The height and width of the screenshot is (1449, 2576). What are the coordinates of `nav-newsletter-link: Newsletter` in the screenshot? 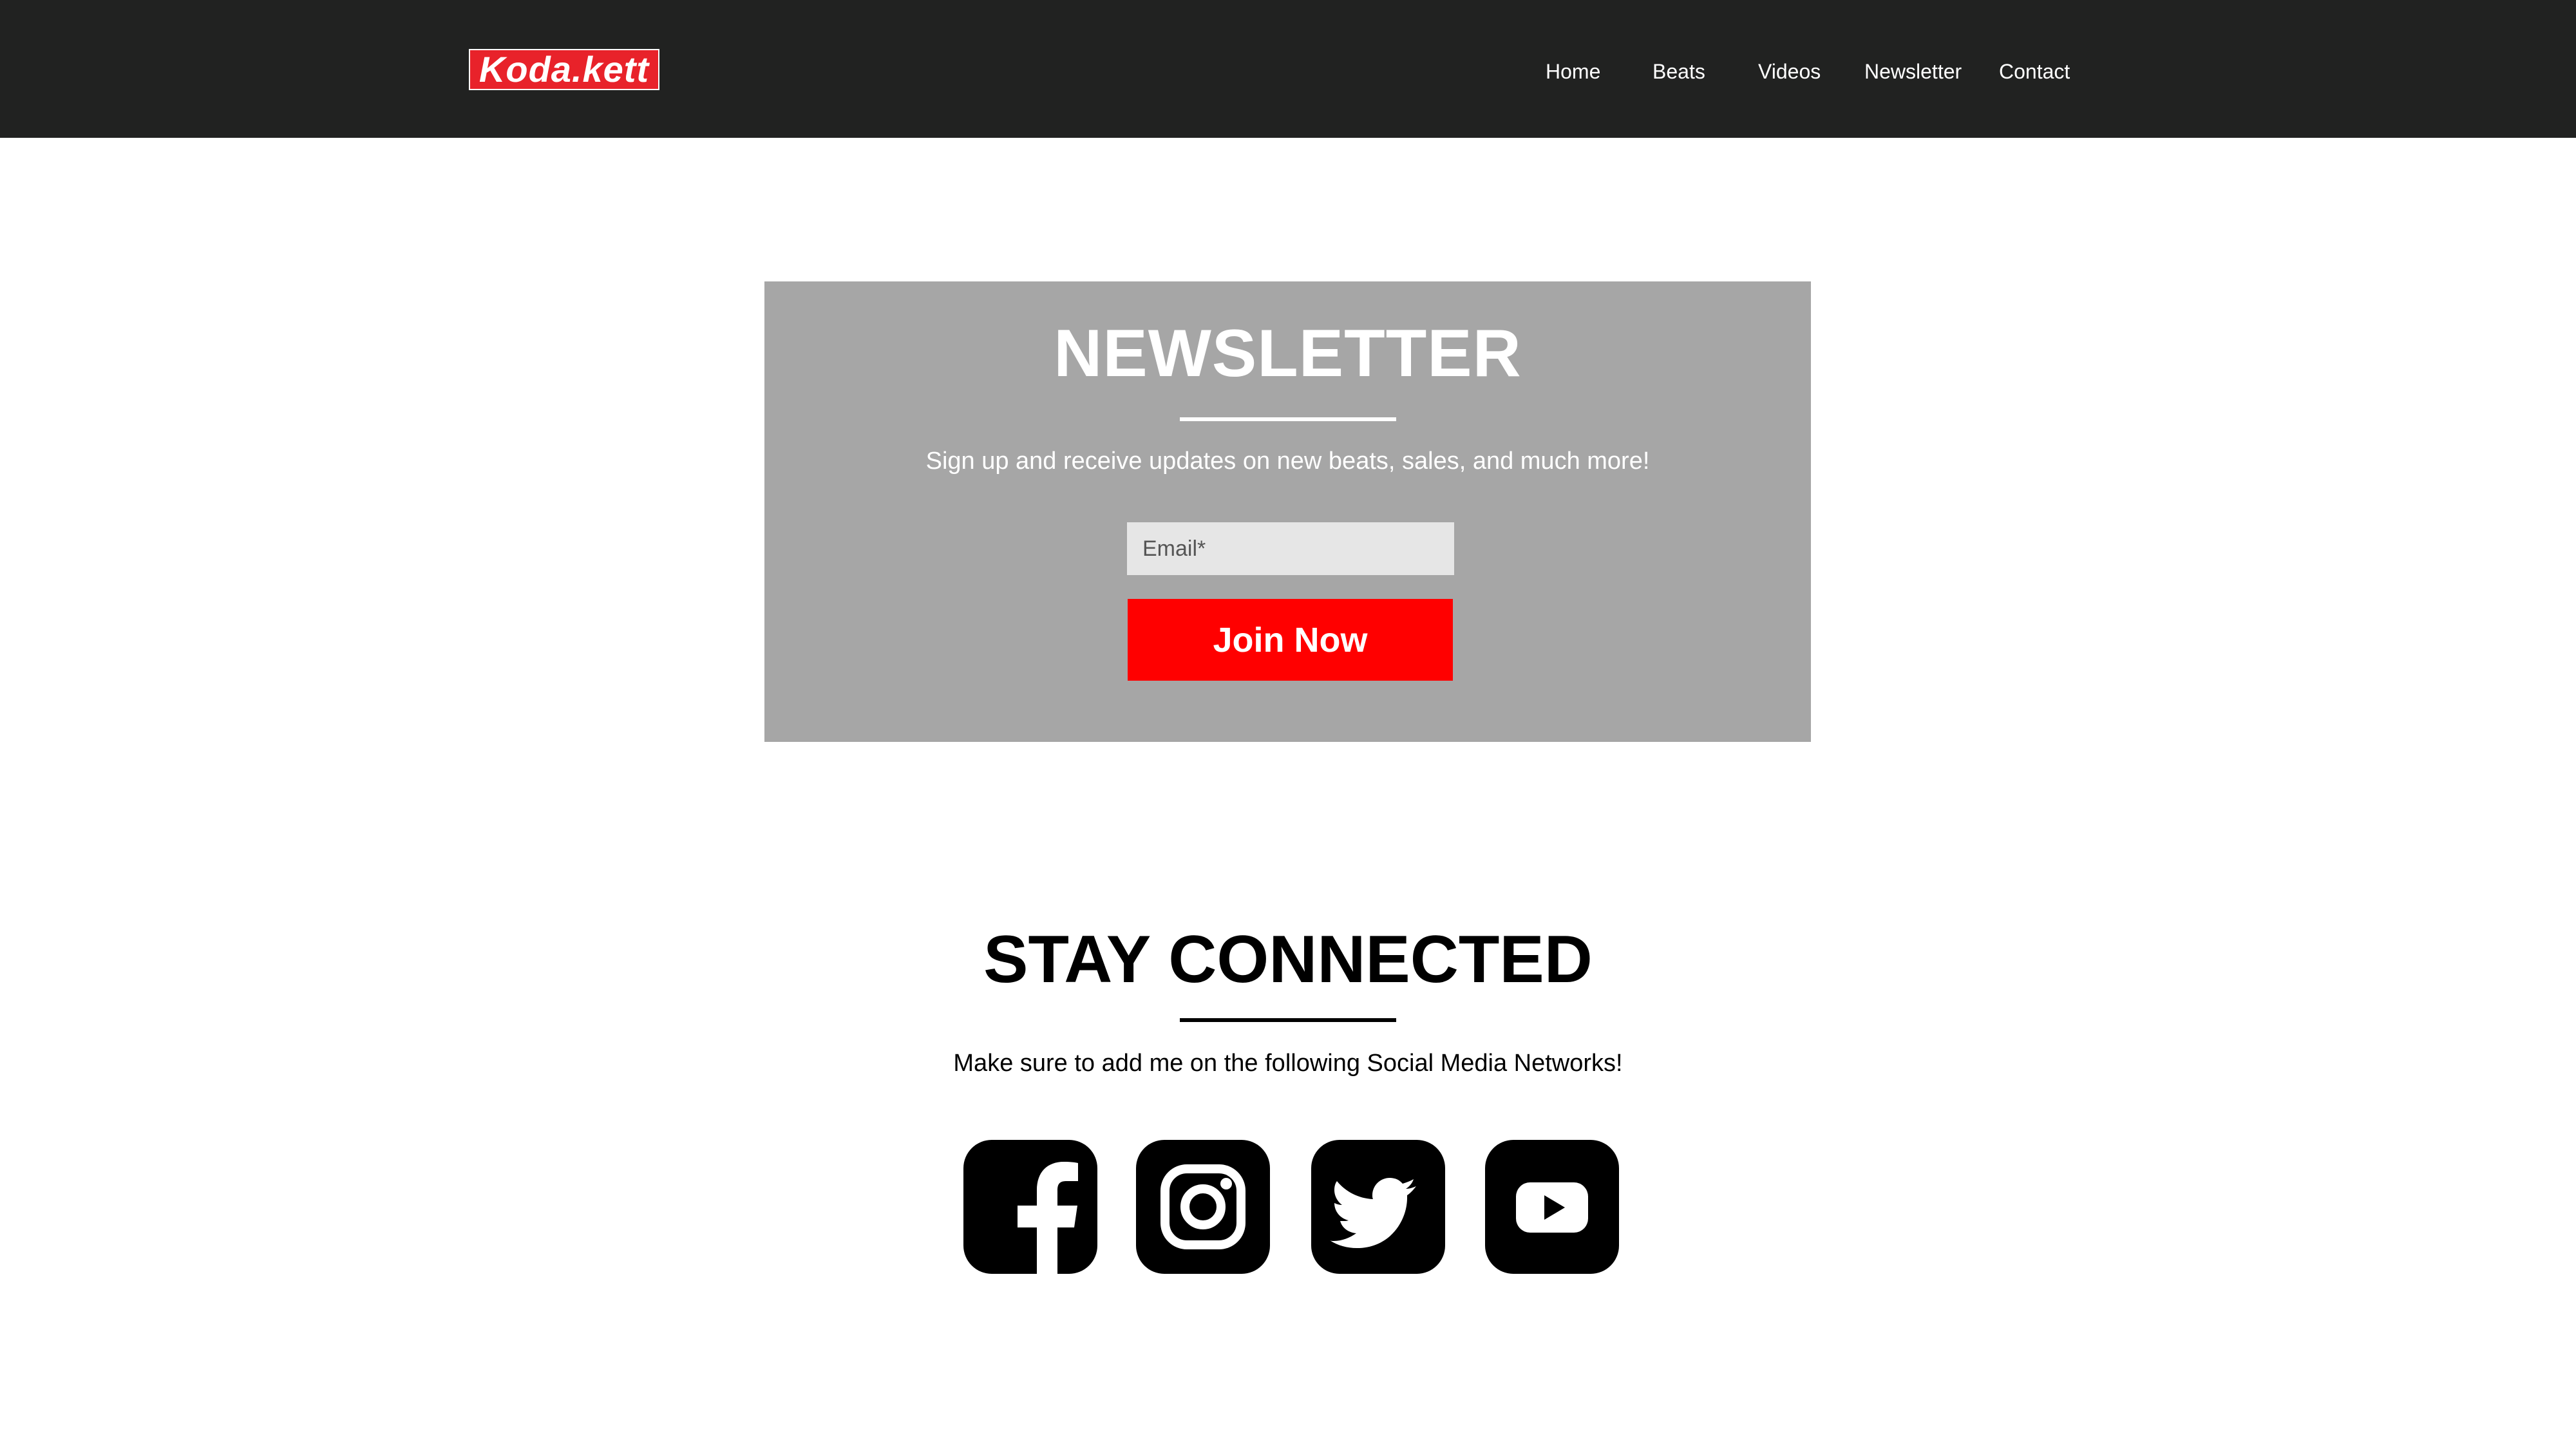 It's located at (1913, 71).